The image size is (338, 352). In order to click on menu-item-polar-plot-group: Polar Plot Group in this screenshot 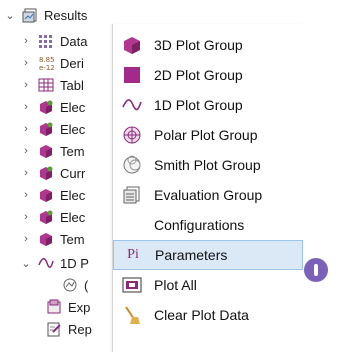, I will do `click(208, 135)`.